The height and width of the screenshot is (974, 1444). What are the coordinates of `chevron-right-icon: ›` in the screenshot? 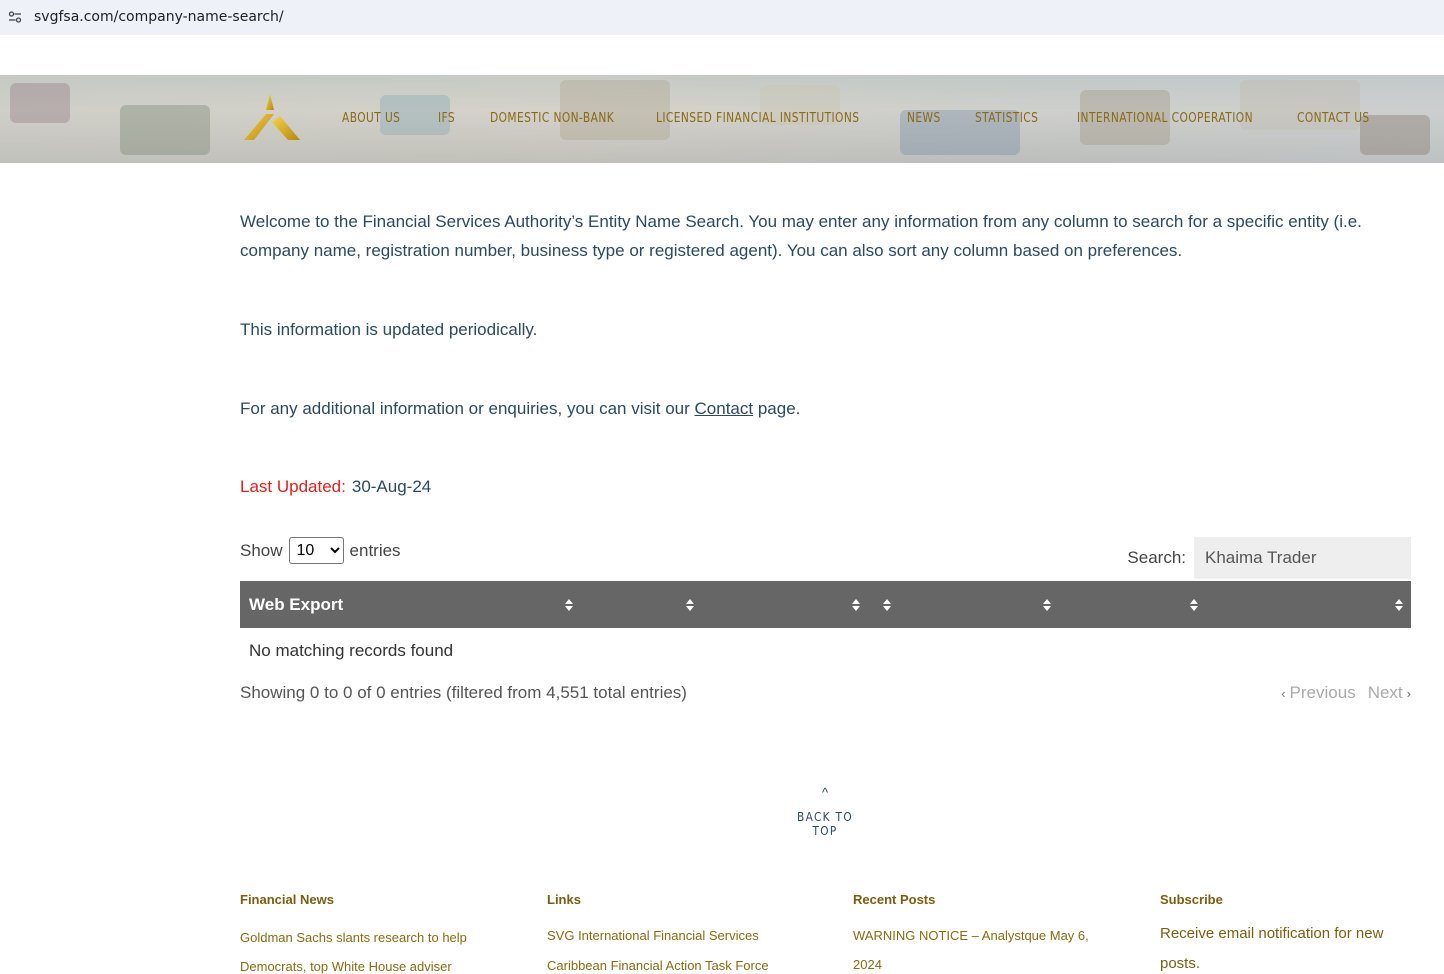 It's located at (1408, 693).